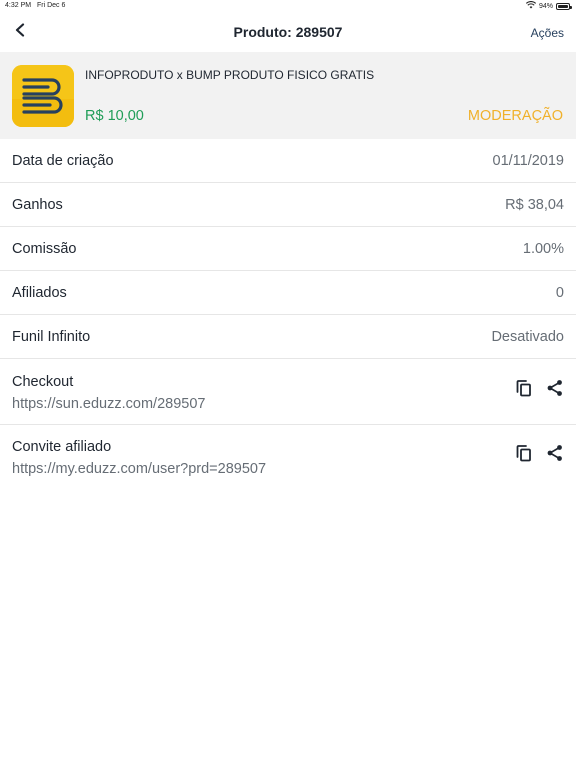 The image size is (576, 768). Describe the element at coordinates (288, 249) in the screenshot. I see `detail-row-commission: Comissão 1.00%` at that location.